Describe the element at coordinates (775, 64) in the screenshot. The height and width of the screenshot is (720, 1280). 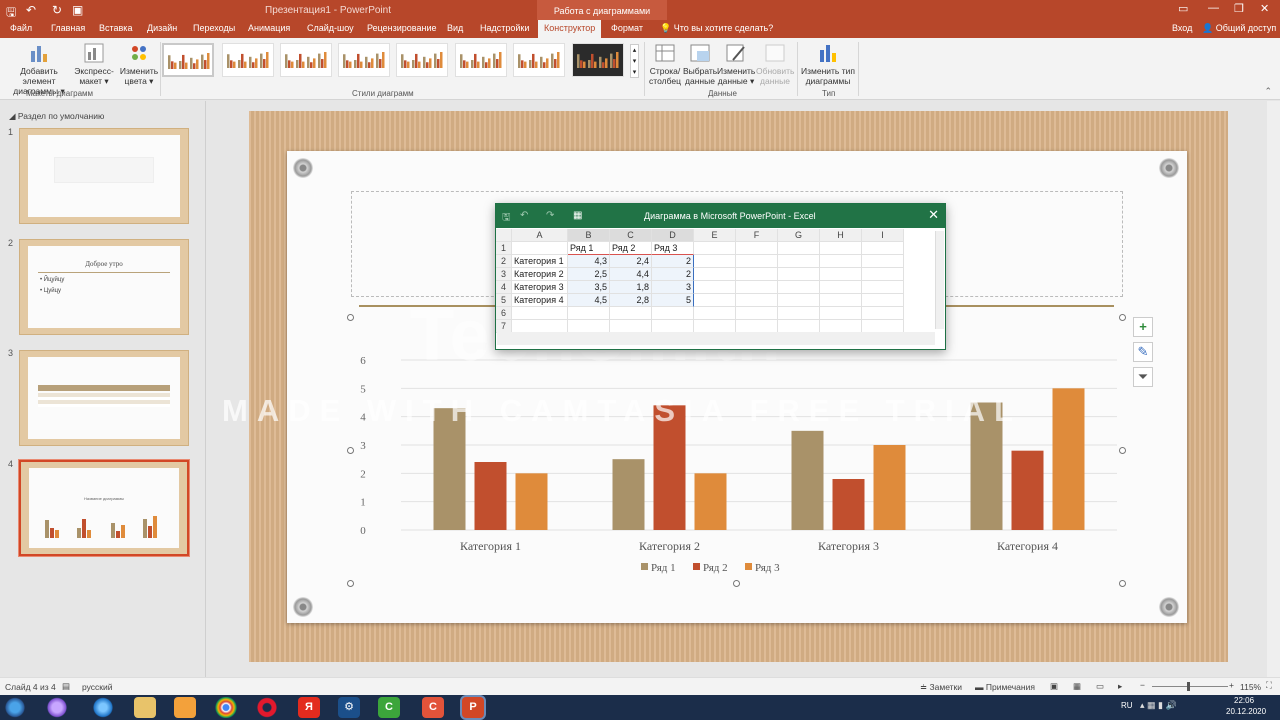
I see `refresh-data-button: Обновить данные` at that location.